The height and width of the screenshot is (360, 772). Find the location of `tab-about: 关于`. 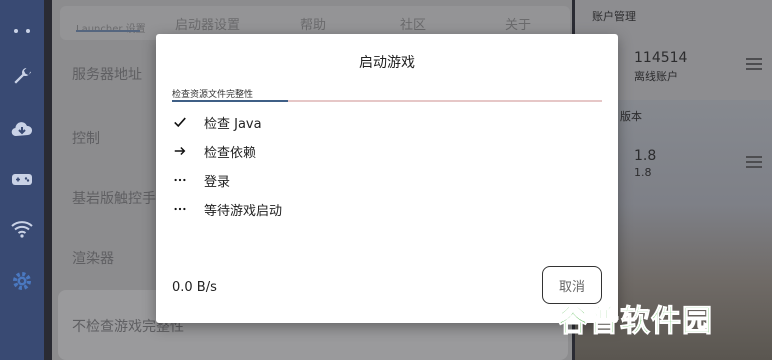

tab-about: 关于 is located at coordinates (518, 23).